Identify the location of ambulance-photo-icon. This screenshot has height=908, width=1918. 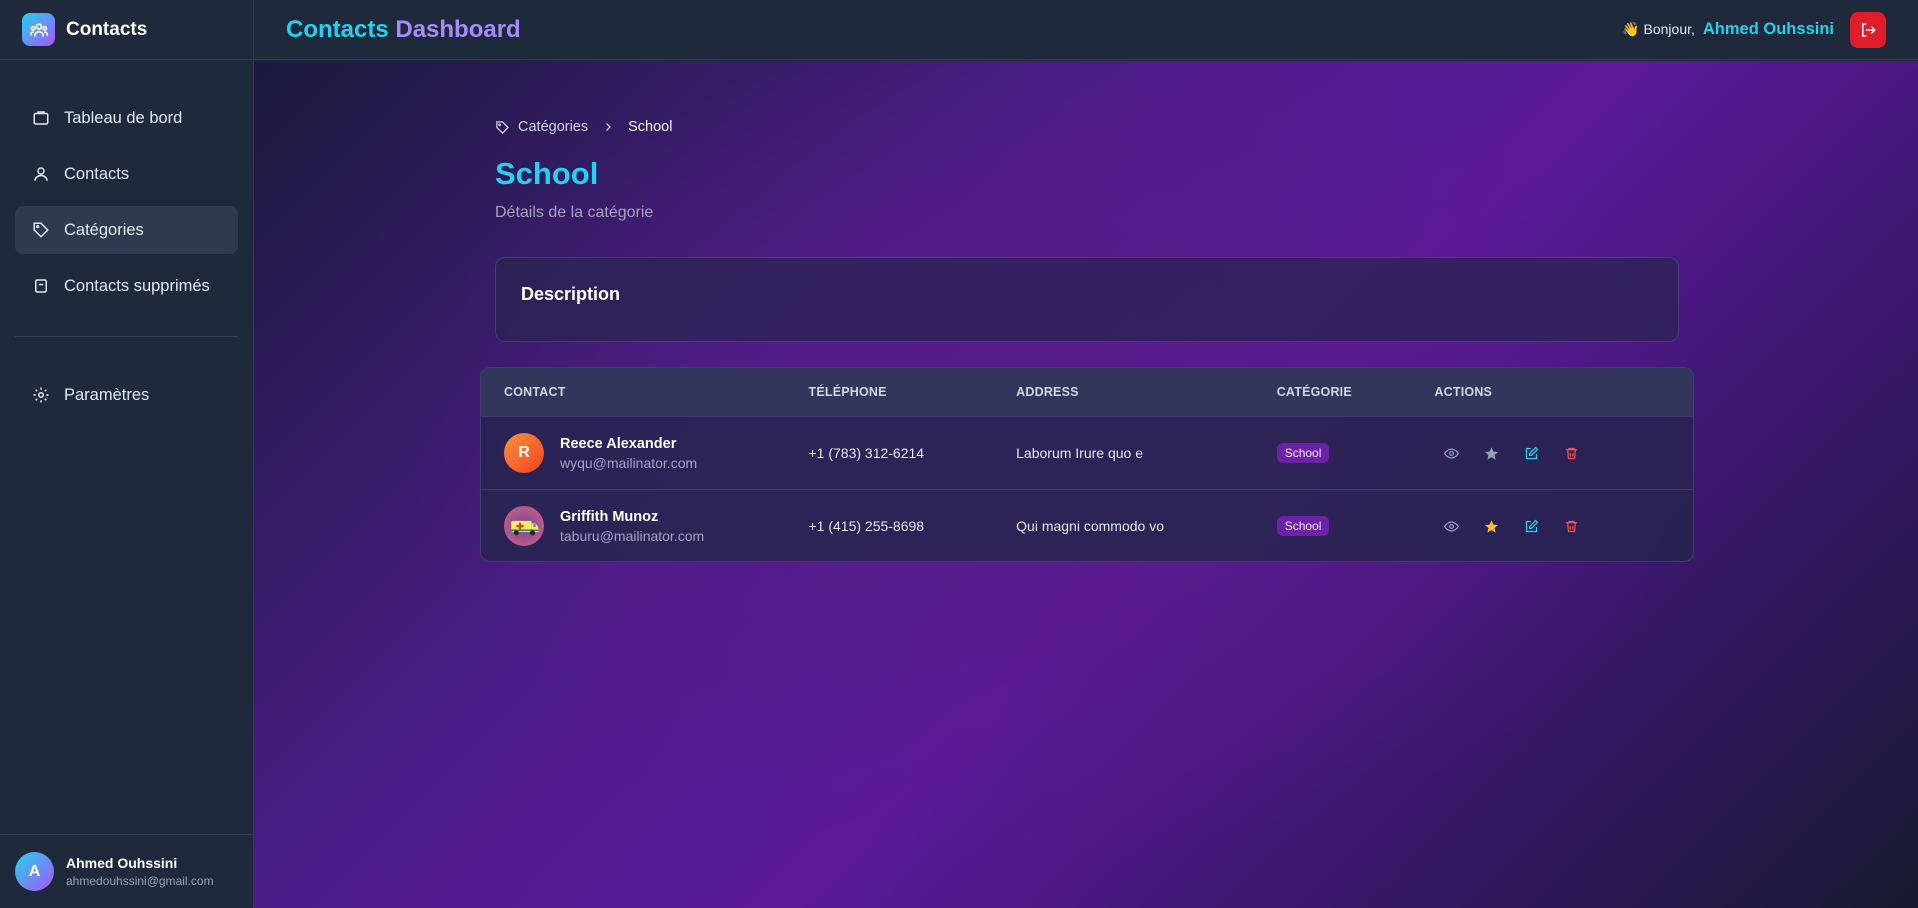
(525, 528).